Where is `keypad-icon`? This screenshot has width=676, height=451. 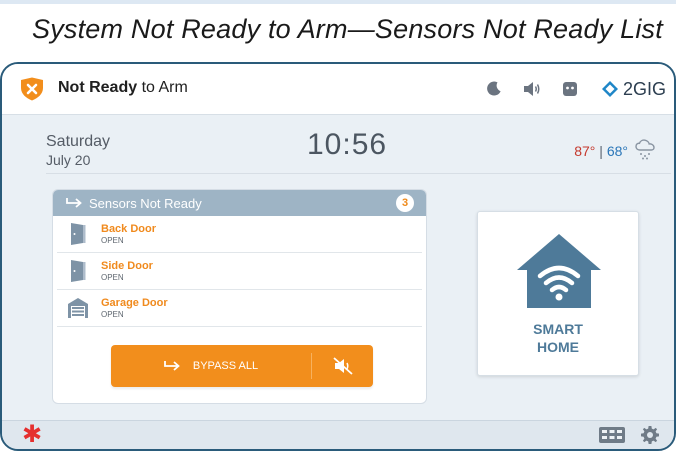 keypad-icon is located at coordinates (612, 435).